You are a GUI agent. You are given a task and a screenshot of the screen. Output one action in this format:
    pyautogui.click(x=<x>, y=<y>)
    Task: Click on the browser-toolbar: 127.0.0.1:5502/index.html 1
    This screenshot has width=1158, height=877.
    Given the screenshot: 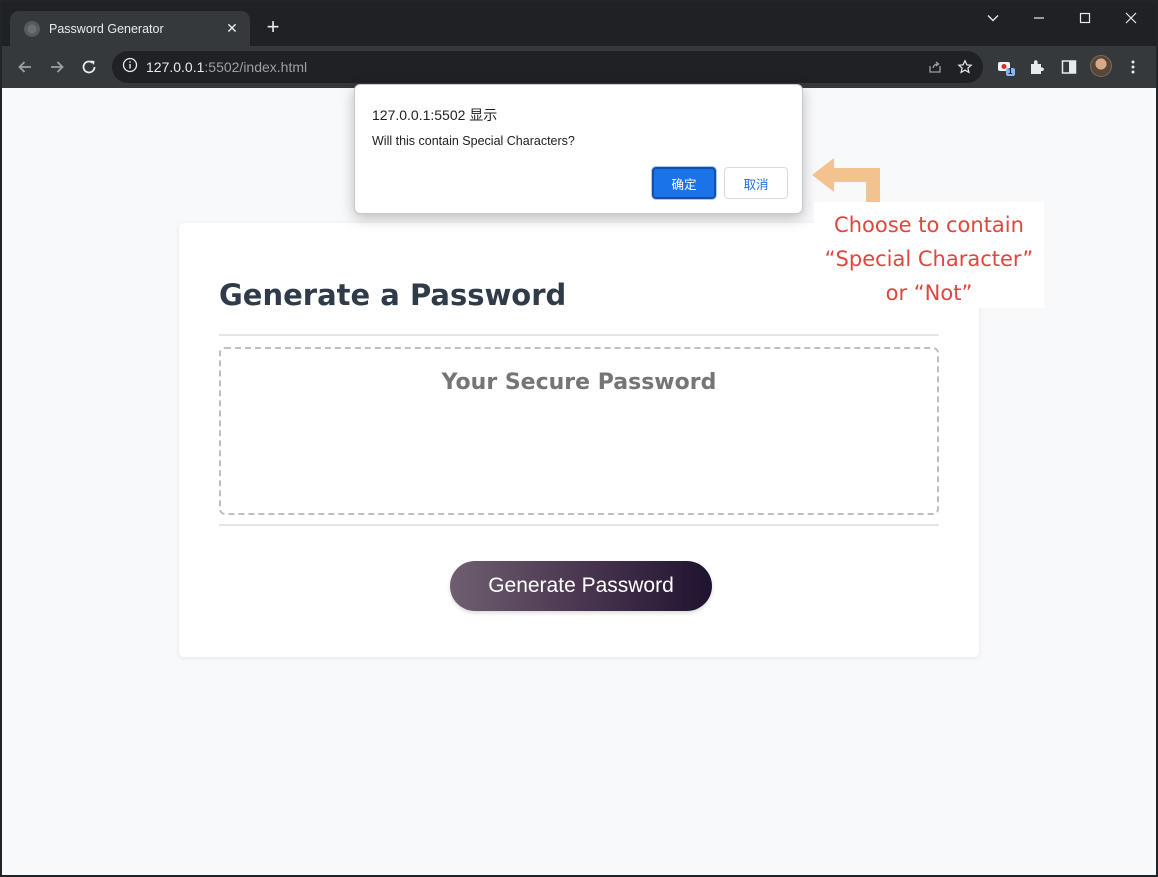 What is the action you would take?
    pyautogui.click(x=579, y=67)
    